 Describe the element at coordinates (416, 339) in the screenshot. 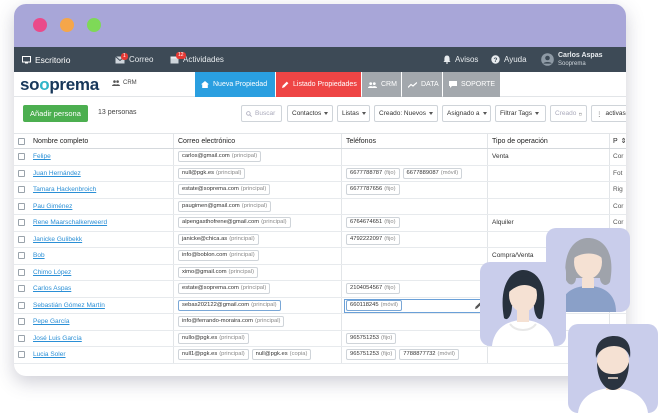

I see `phone-cell: 965751253 (fijo)` at that location.